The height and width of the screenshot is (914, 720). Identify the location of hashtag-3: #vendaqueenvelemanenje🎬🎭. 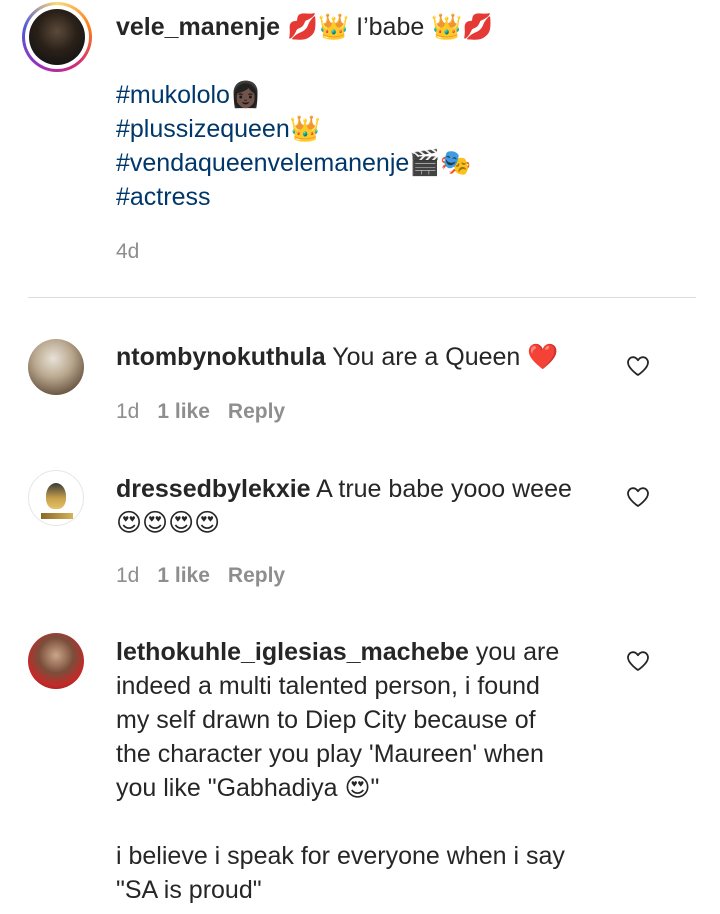
(294, 163).